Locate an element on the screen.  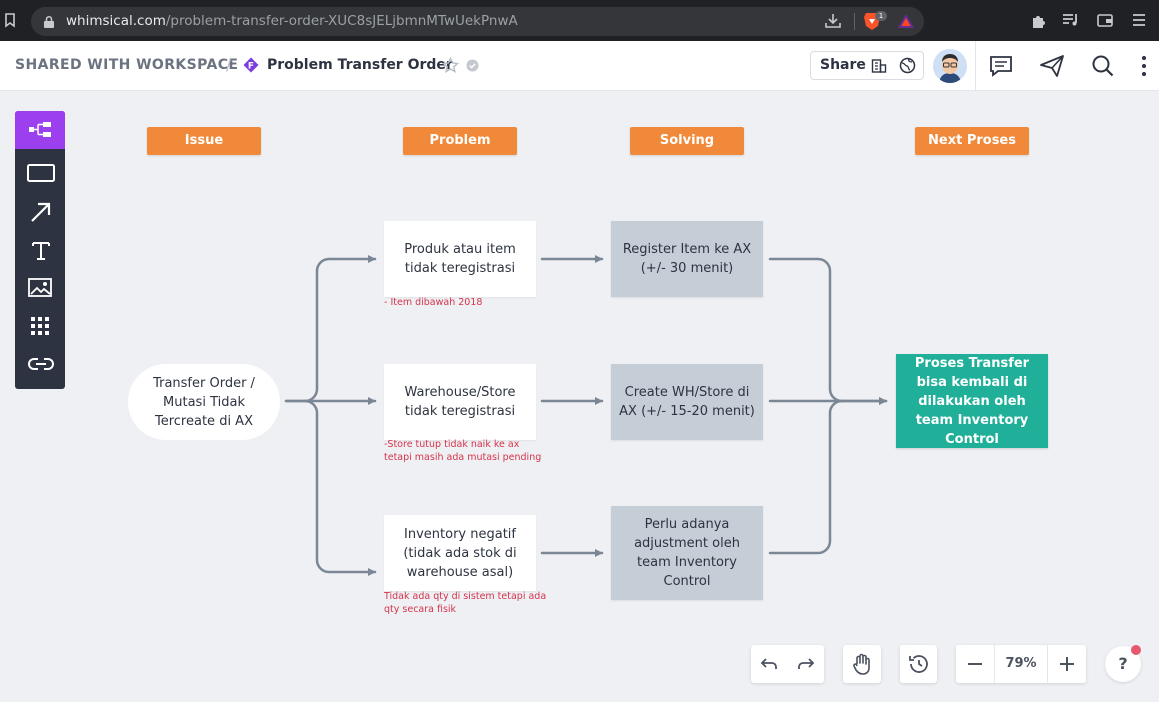
globe-icon is located at coordinates (907, 65).